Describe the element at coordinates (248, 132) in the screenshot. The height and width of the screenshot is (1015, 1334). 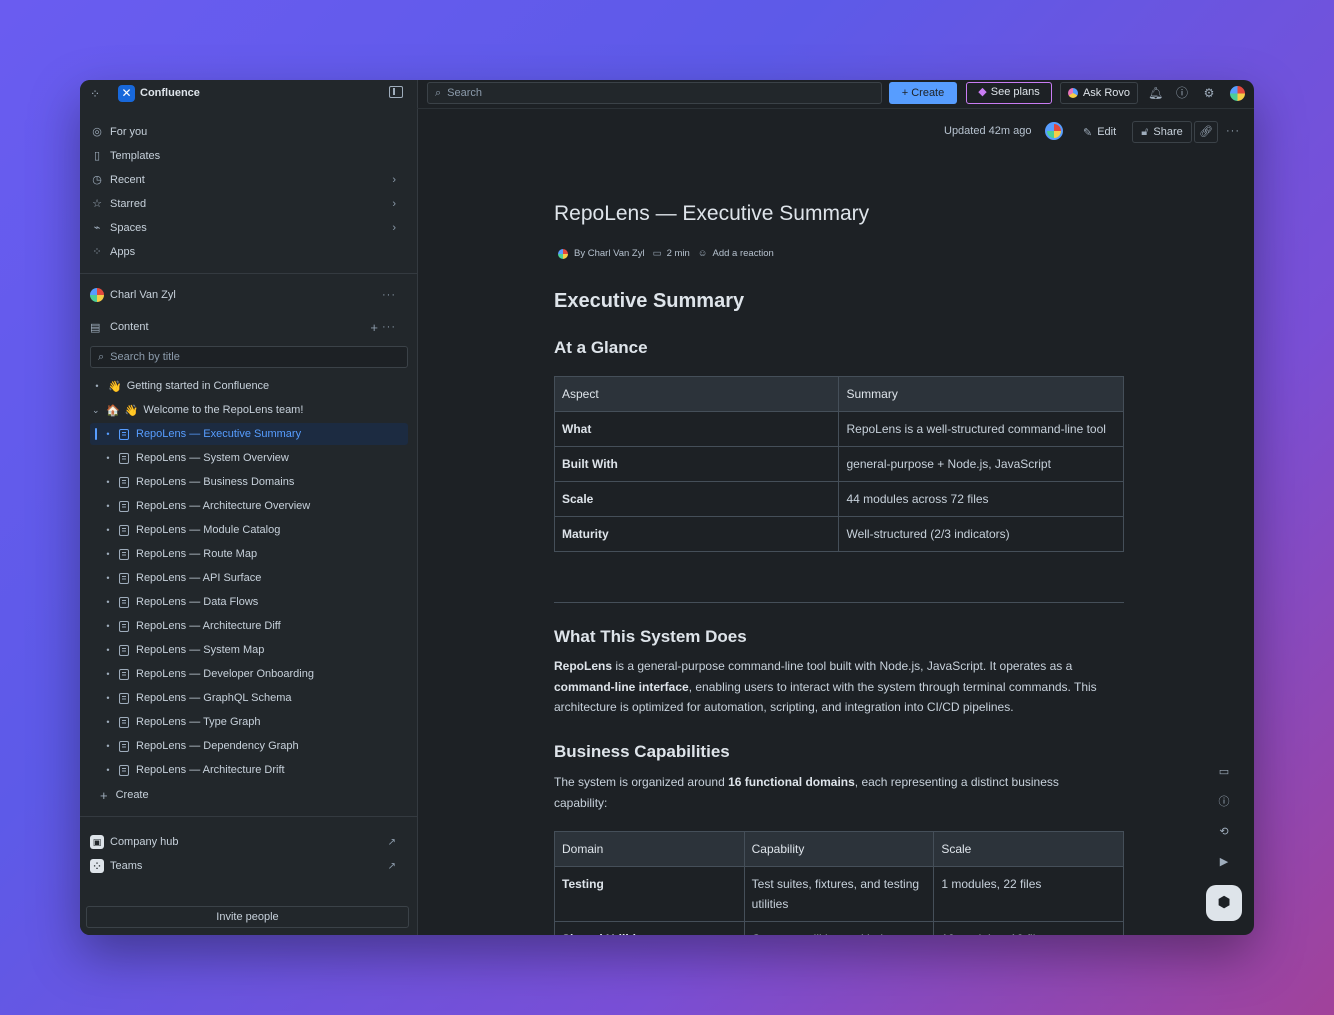
I see `sidebar-item-for-you: ◎ For you` at that location.